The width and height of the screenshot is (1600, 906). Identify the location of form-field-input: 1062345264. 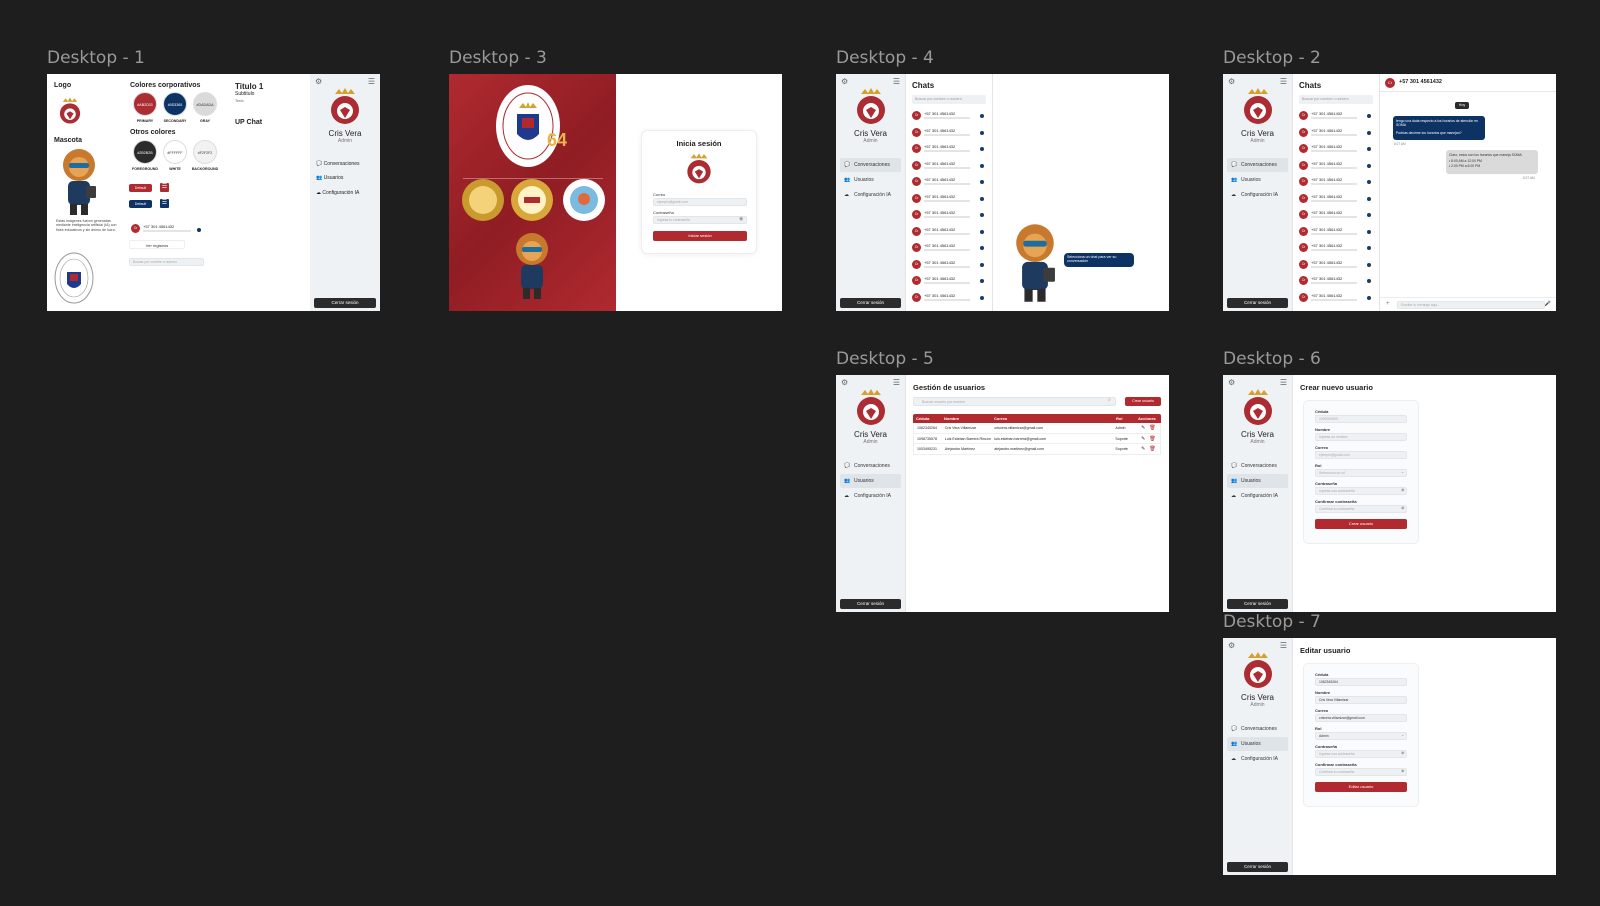
(1361, 682).